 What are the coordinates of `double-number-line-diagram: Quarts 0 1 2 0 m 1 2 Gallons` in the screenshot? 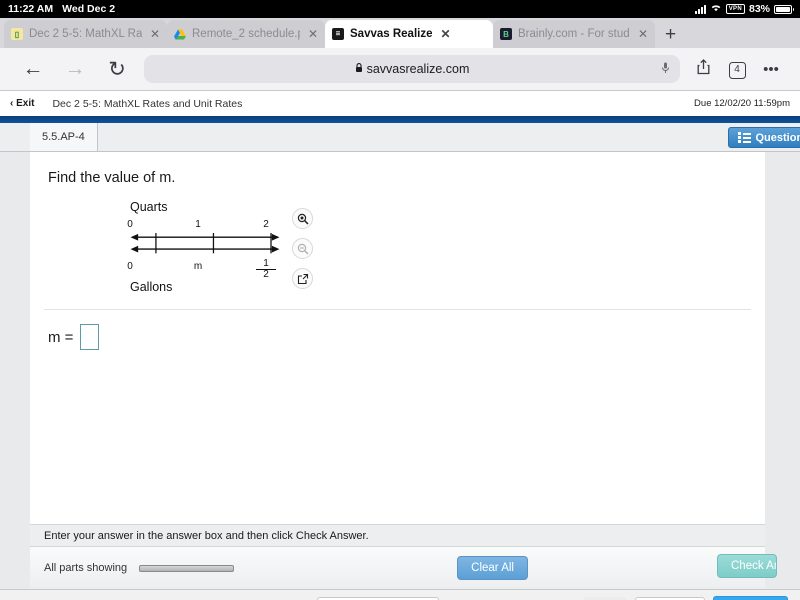 It's located at (198, 250).